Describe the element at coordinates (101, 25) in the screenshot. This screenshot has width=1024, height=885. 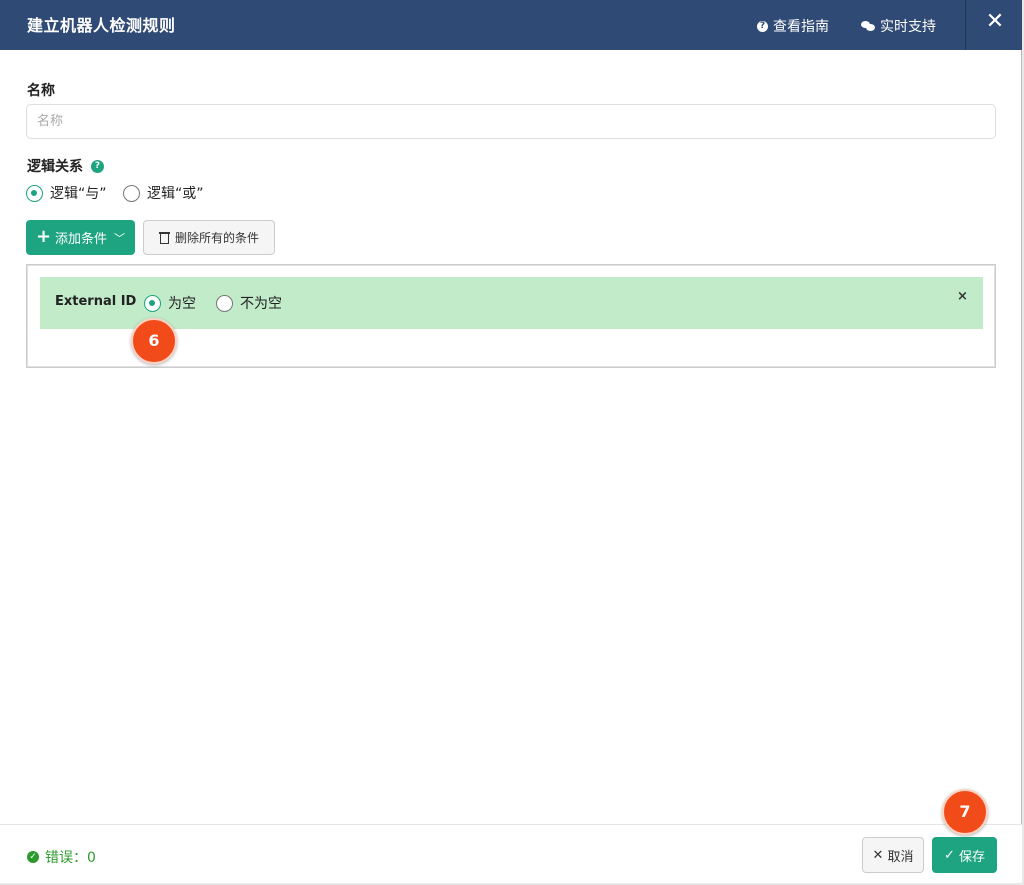
I see `dialog-title: 建立机器人检测规则` at that location.